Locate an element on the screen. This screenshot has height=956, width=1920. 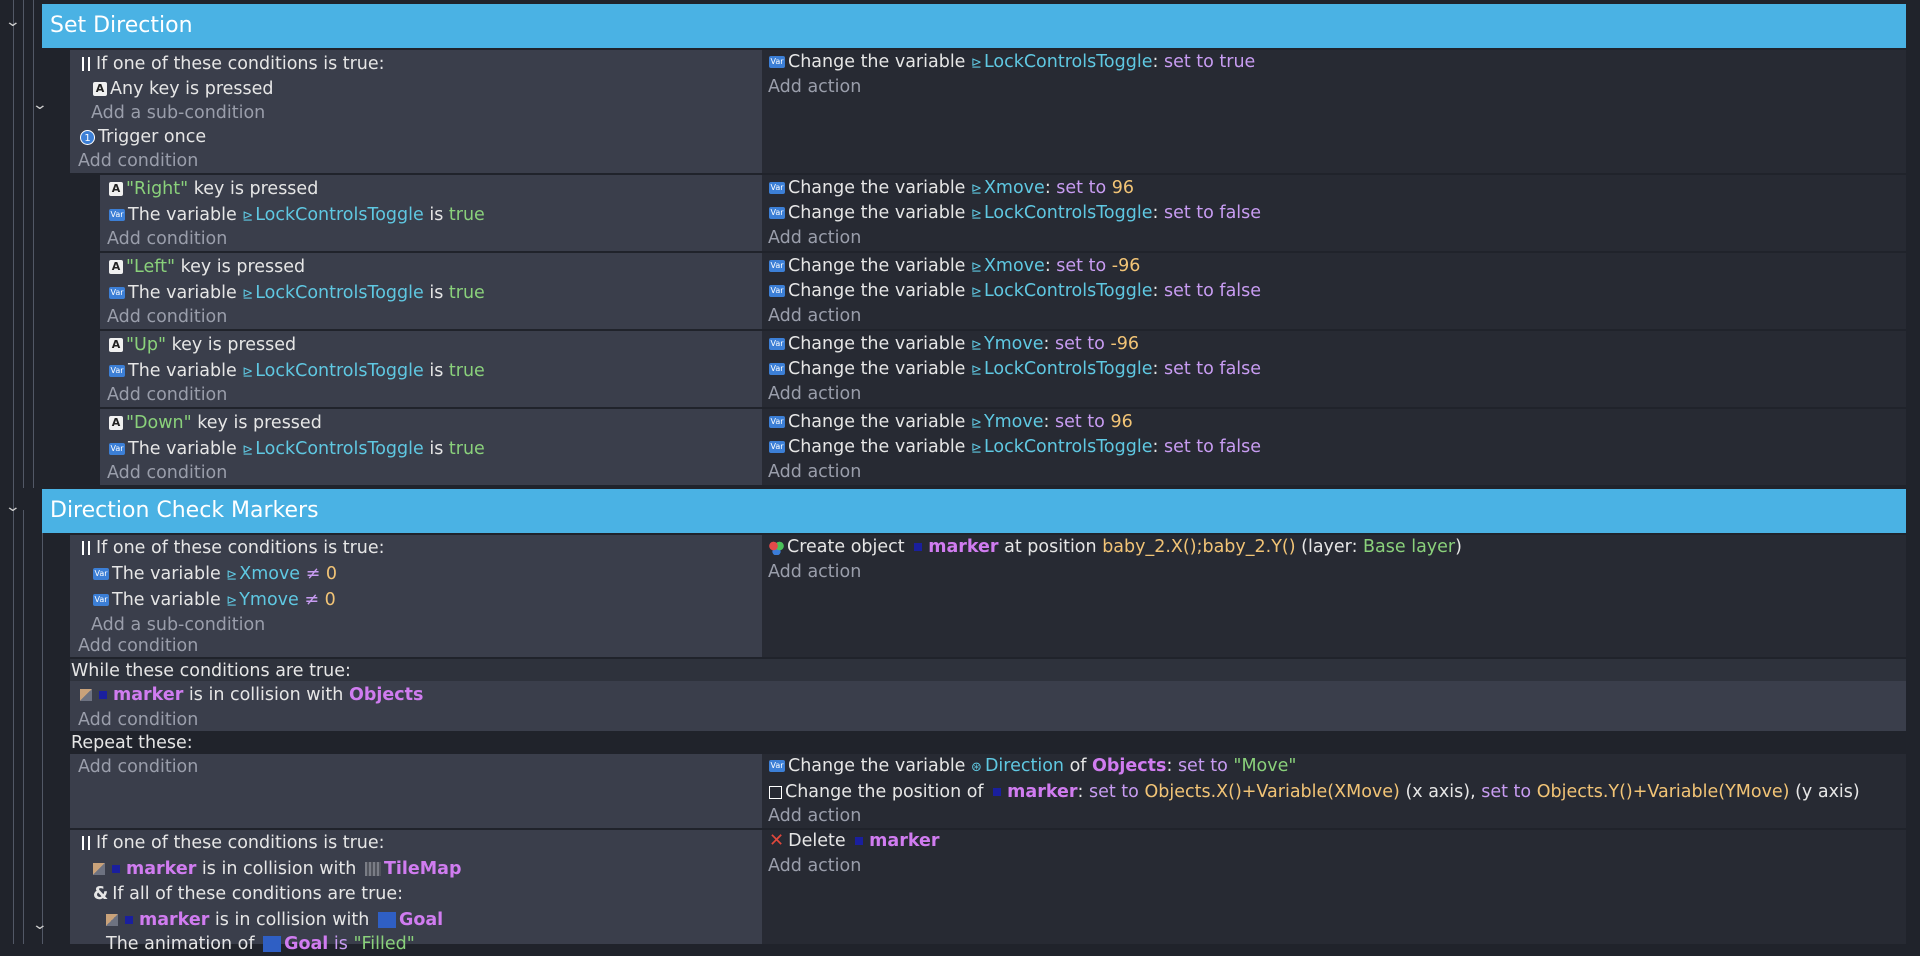
repeat-header: Repeat these: is located at coordinates (132, 743).